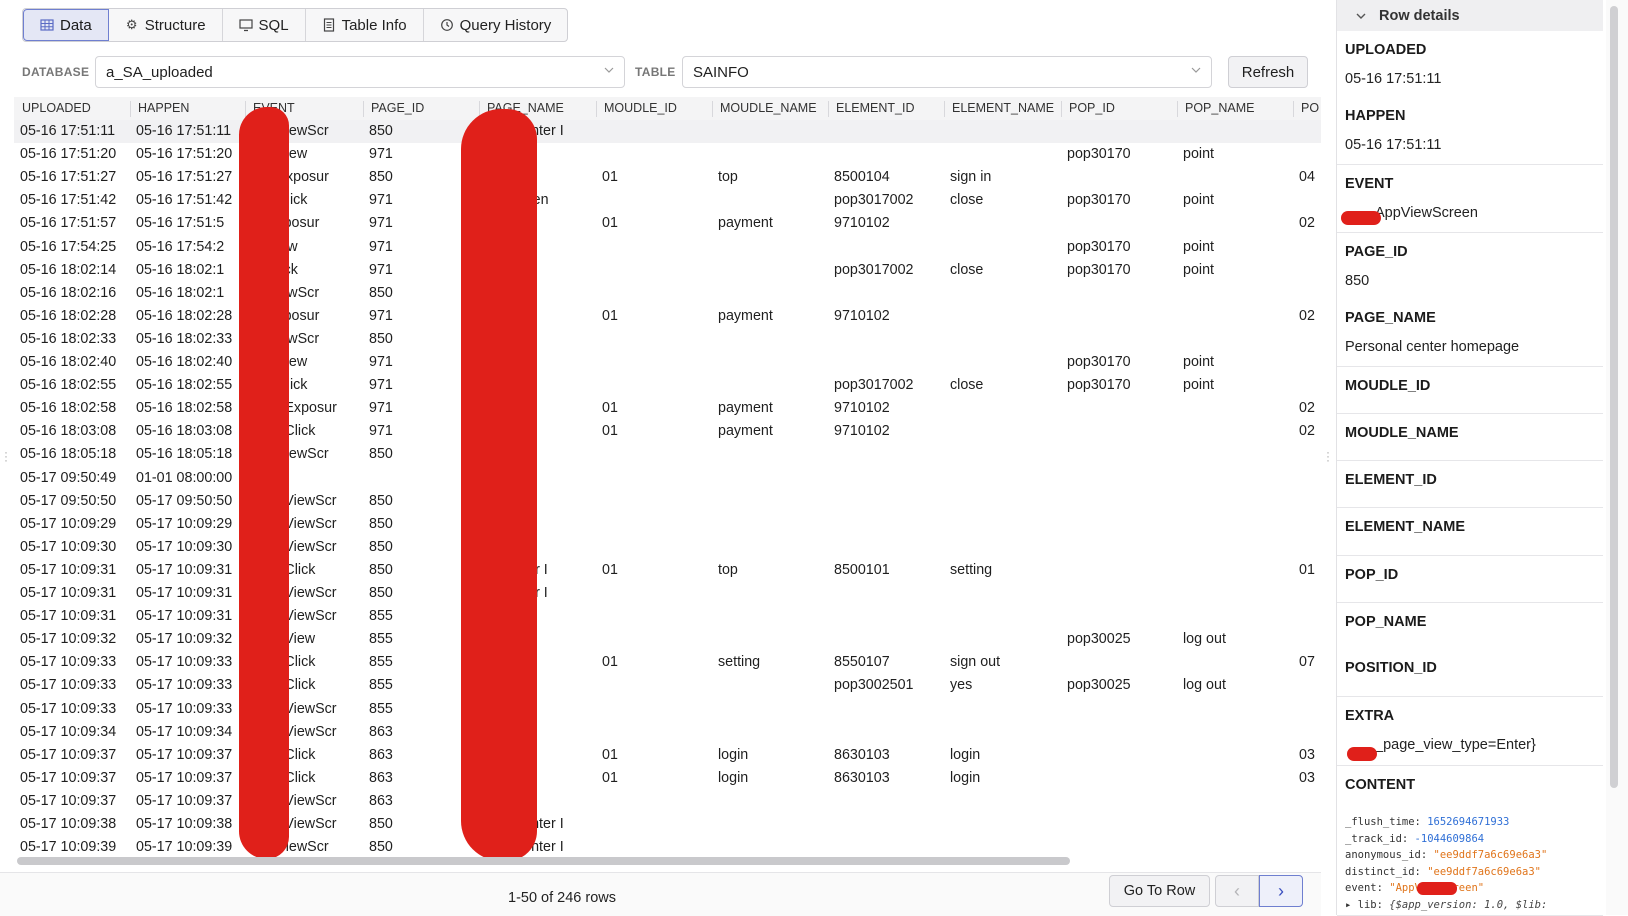  What do you see at coordinates (76, 293) in the screenshot?
I see `table-cell: 05-16 18:02:16` at bounding box center [76, 293].